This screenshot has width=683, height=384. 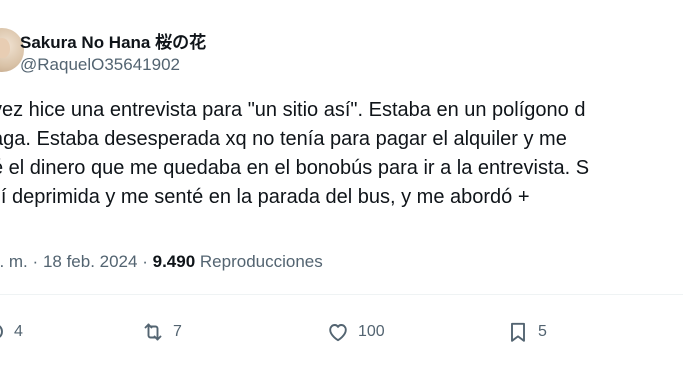 I want to click on display-name: Sakura No Hana 桜の花, so click(x=113, y=40).